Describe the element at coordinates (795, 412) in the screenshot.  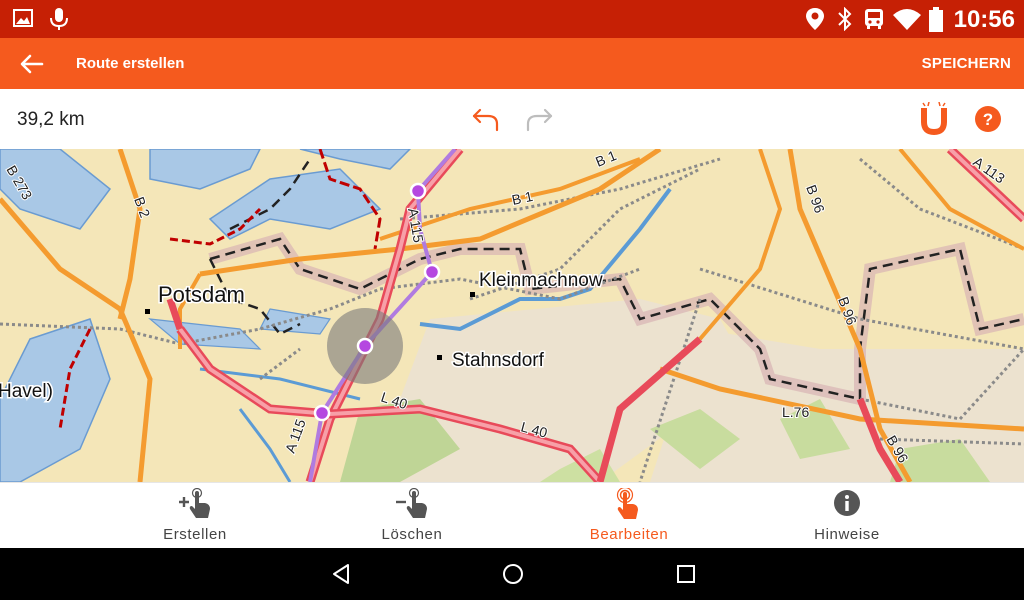
I see `road-label: L.76` at that location.